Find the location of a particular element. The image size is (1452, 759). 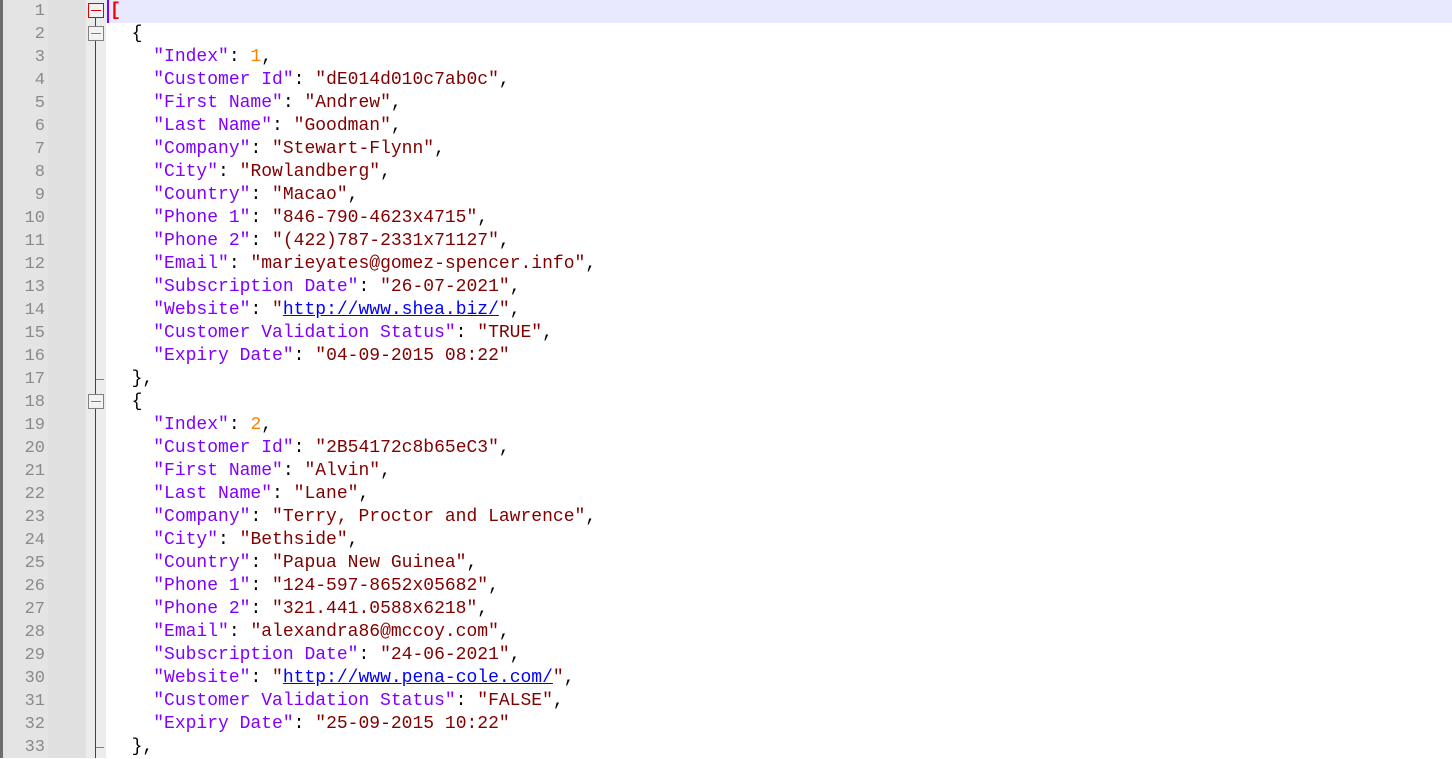

line-code: "Phone 1": "124-597-8652x05682", is located at coordinates (304, 586).